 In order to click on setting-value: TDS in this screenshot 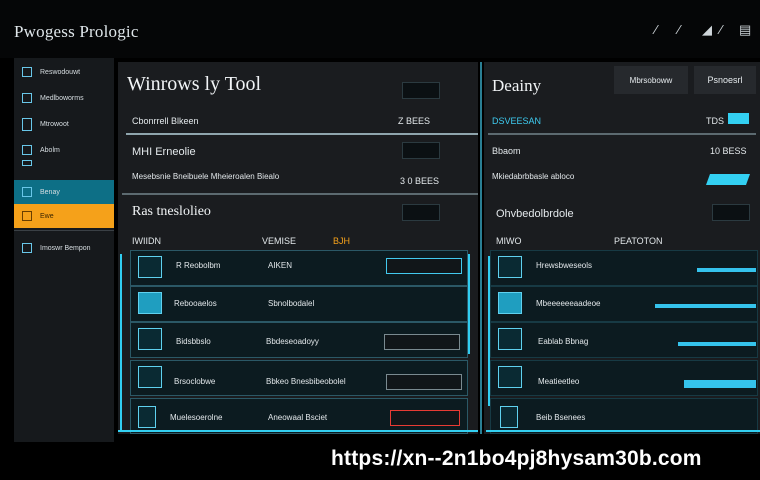, I will do `click(715, 121)`.